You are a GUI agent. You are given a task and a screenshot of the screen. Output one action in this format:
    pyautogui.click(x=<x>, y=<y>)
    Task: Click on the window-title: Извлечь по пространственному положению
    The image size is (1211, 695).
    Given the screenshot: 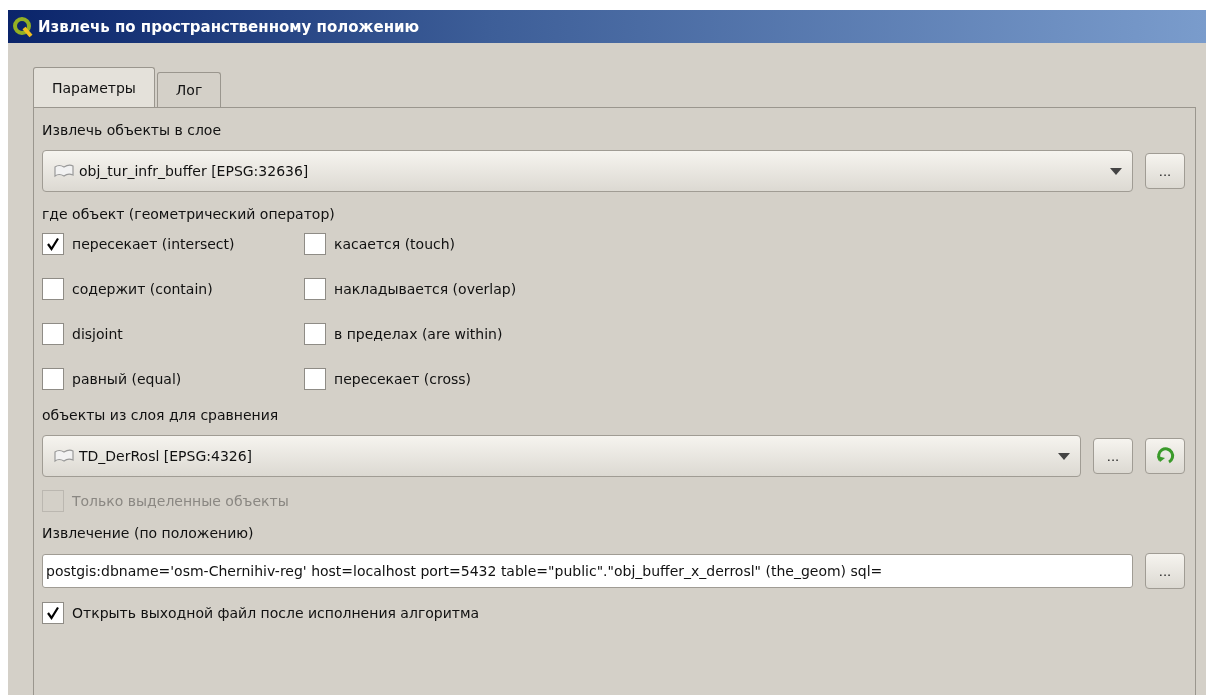 What is the action you would take?
    pyautogui.click(x=229, y=26)
    